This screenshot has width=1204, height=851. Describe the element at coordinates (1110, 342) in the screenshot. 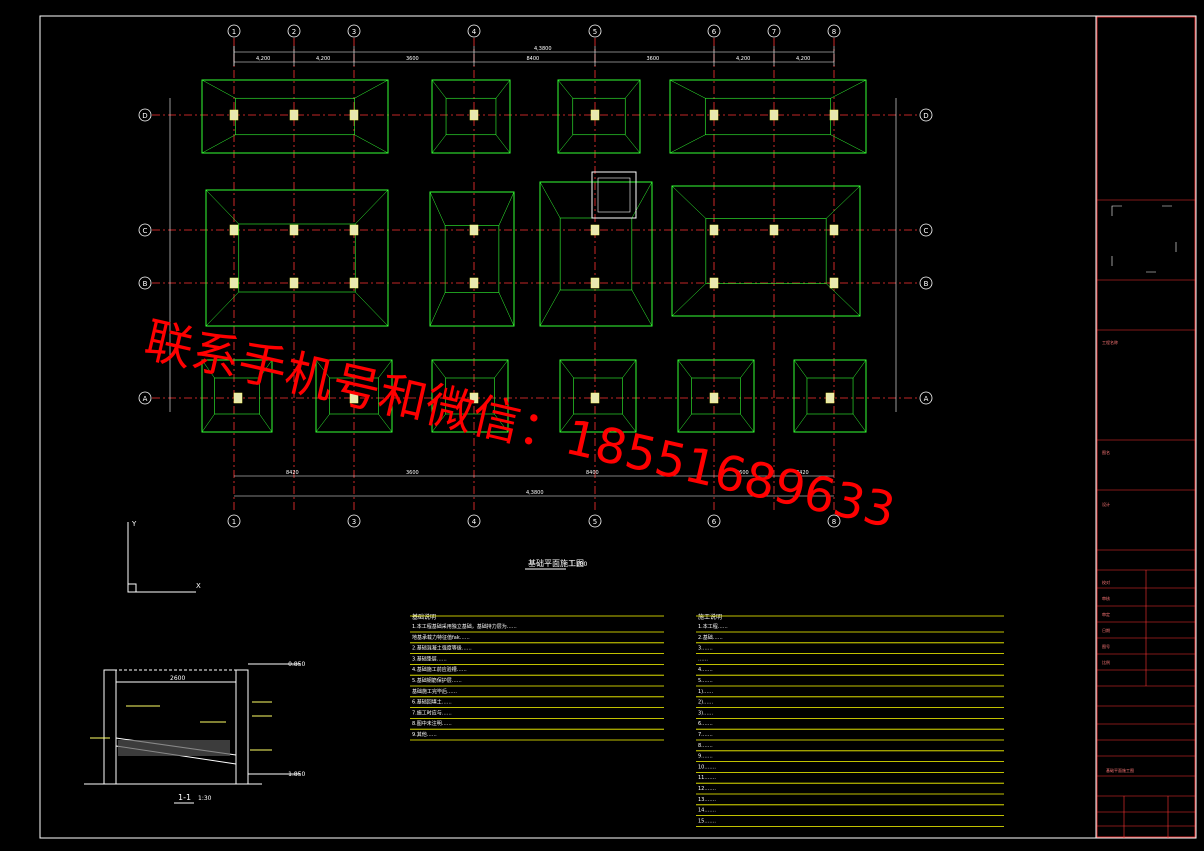

I see `titleblock-cell: 工程名称` at that location.